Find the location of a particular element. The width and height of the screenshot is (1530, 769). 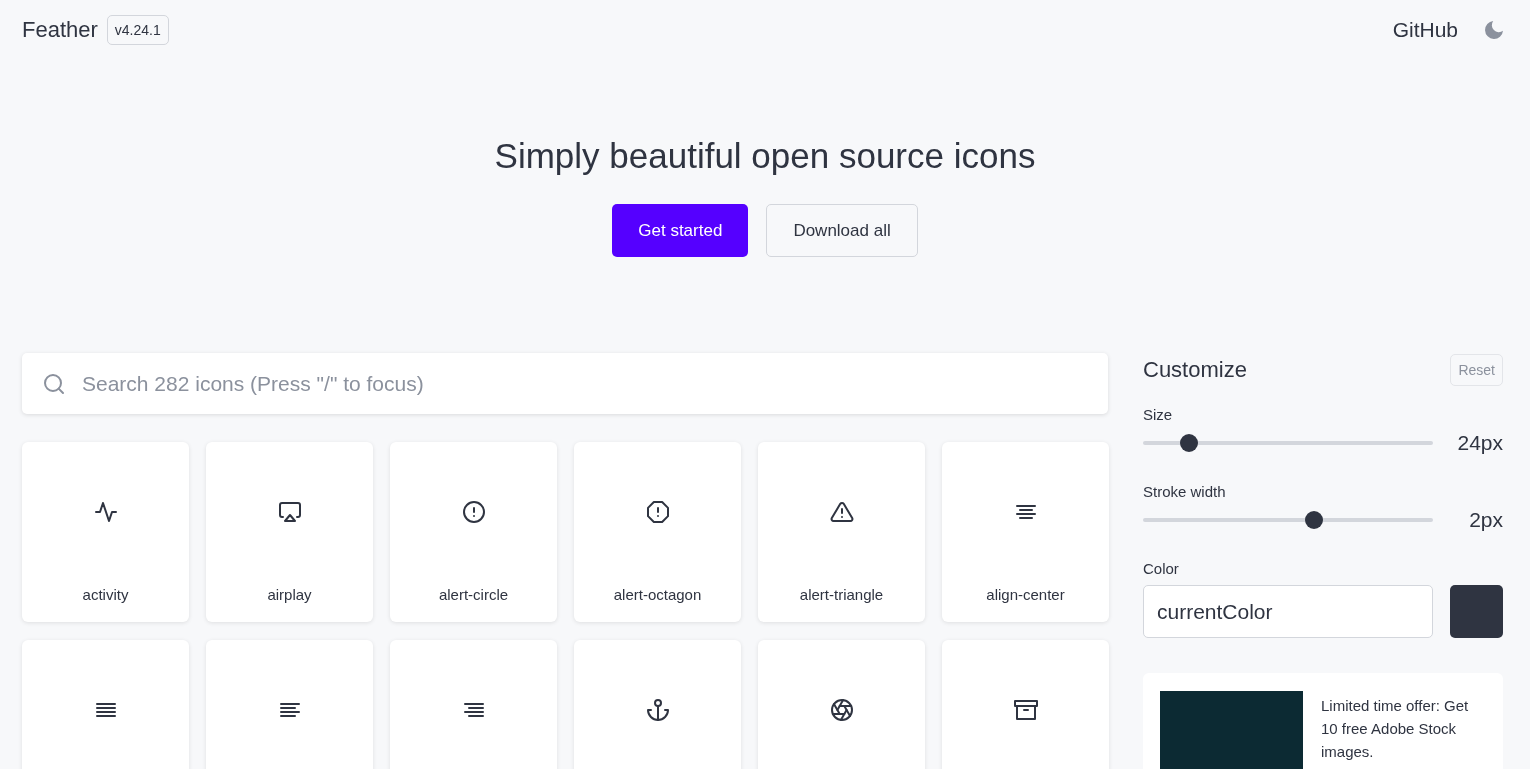

field-label: Color is located at coordinates (1161, 568).